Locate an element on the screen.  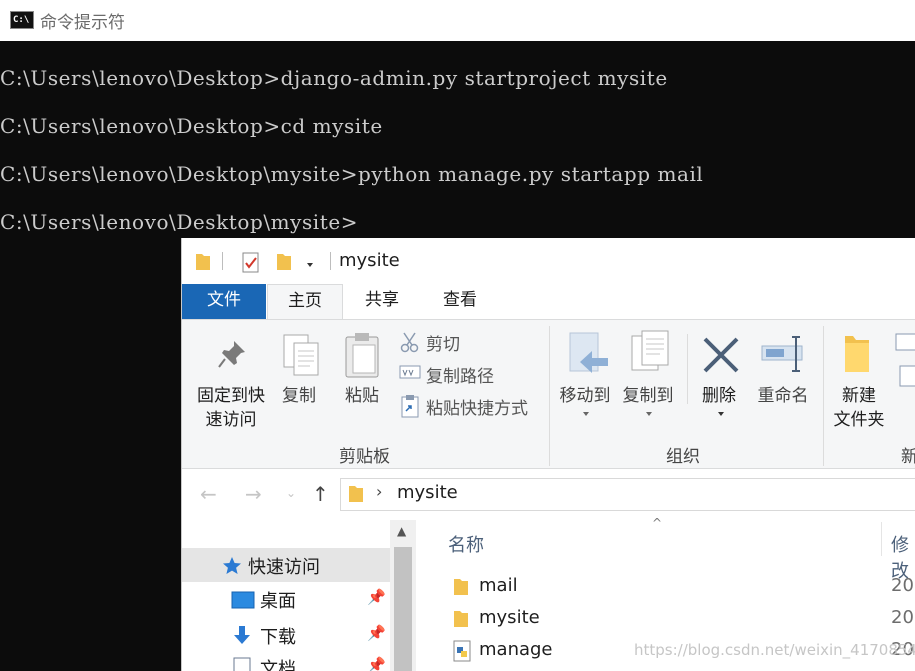
new-folder-qa-icon is located at coordinates (284, 262).